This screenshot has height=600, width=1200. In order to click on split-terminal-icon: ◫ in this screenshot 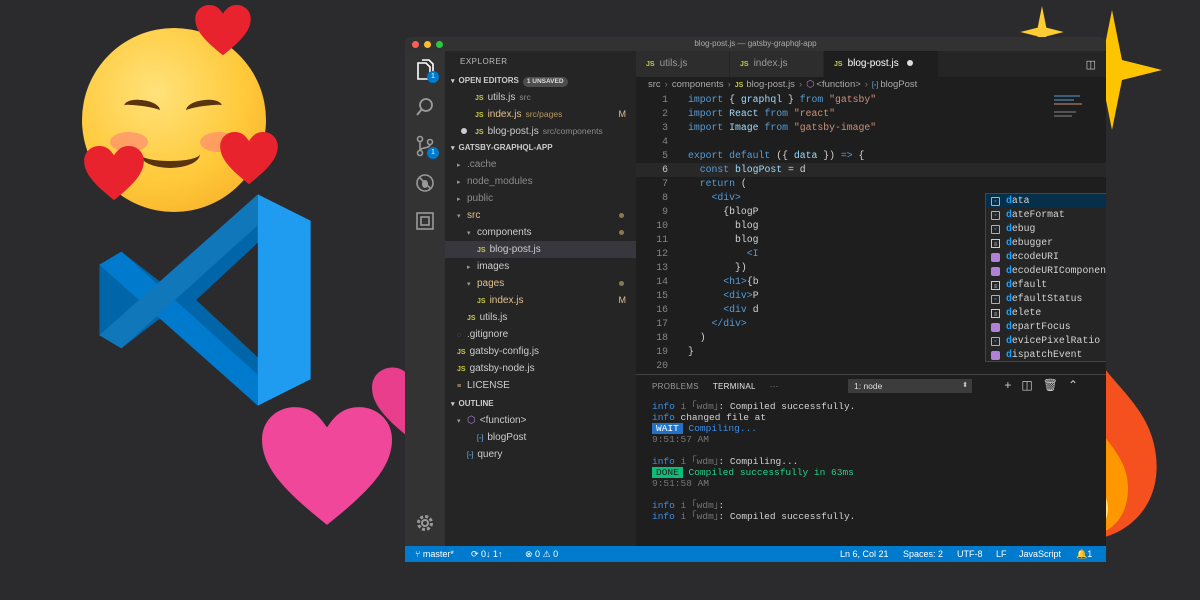, I will do `click(1026, 385)`.